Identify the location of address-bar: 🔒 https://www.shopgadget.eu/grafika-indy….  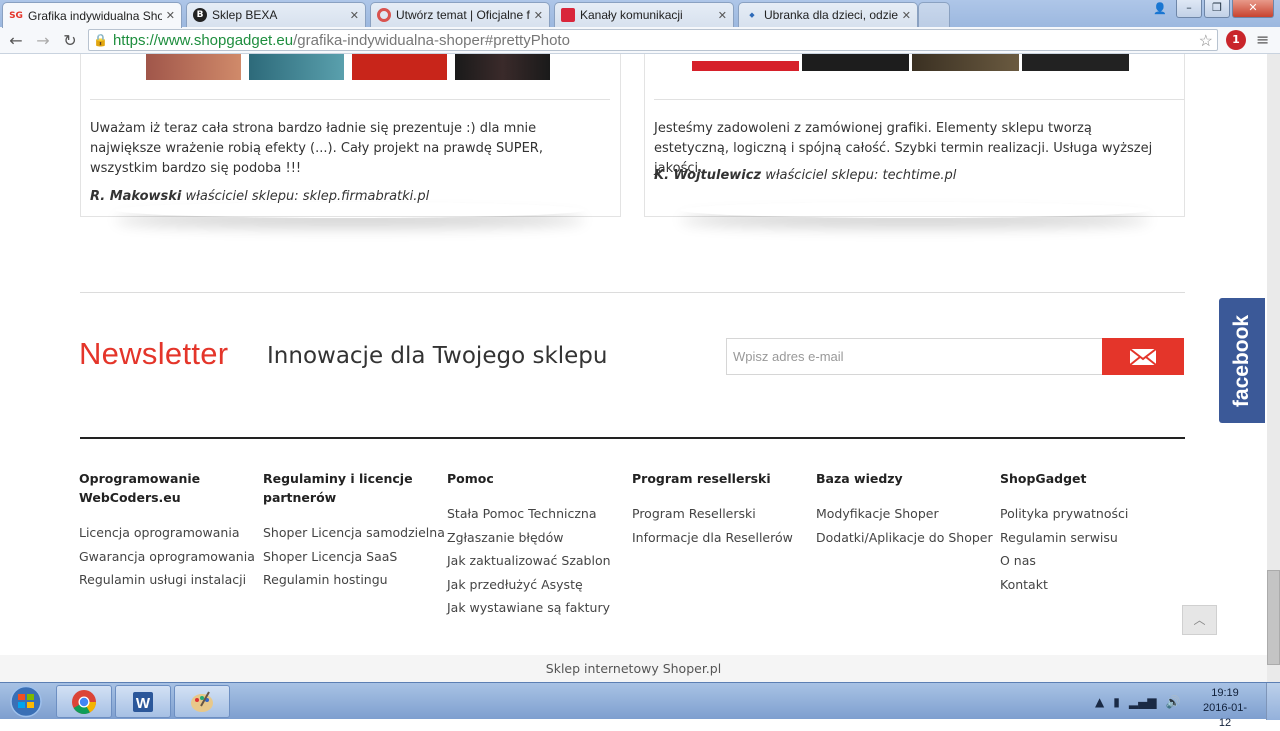
(653, 40).